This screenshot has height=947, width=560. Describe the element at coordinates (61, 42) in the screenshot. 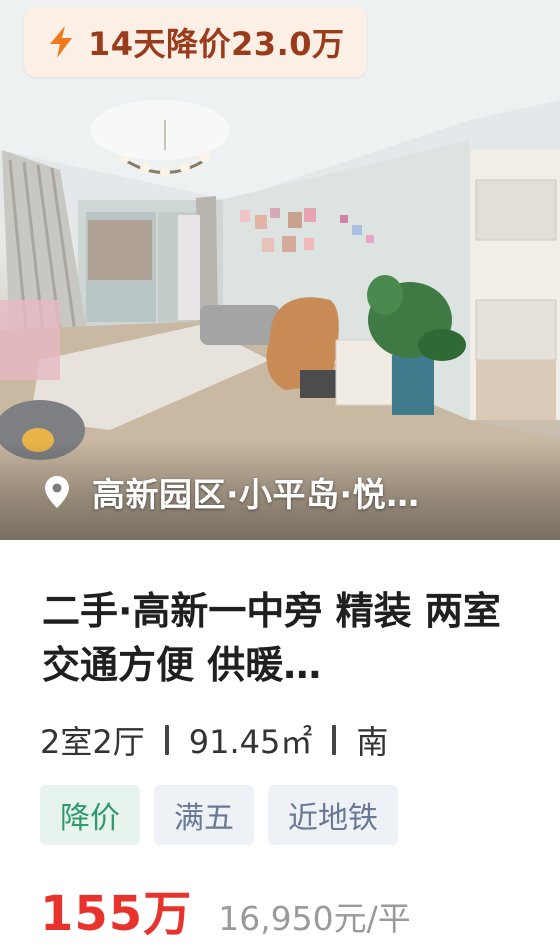

I see `lightning-icon` at that location.